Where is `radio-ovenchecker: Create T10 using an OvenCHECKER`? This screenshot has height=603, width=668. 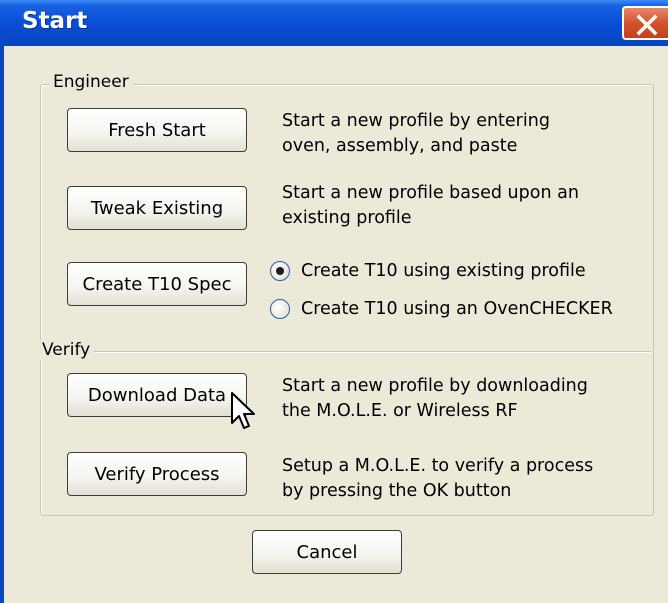 radio-ovenchecker: Create T10 using an OvenCHECKER is located at coordinates (441, 309).